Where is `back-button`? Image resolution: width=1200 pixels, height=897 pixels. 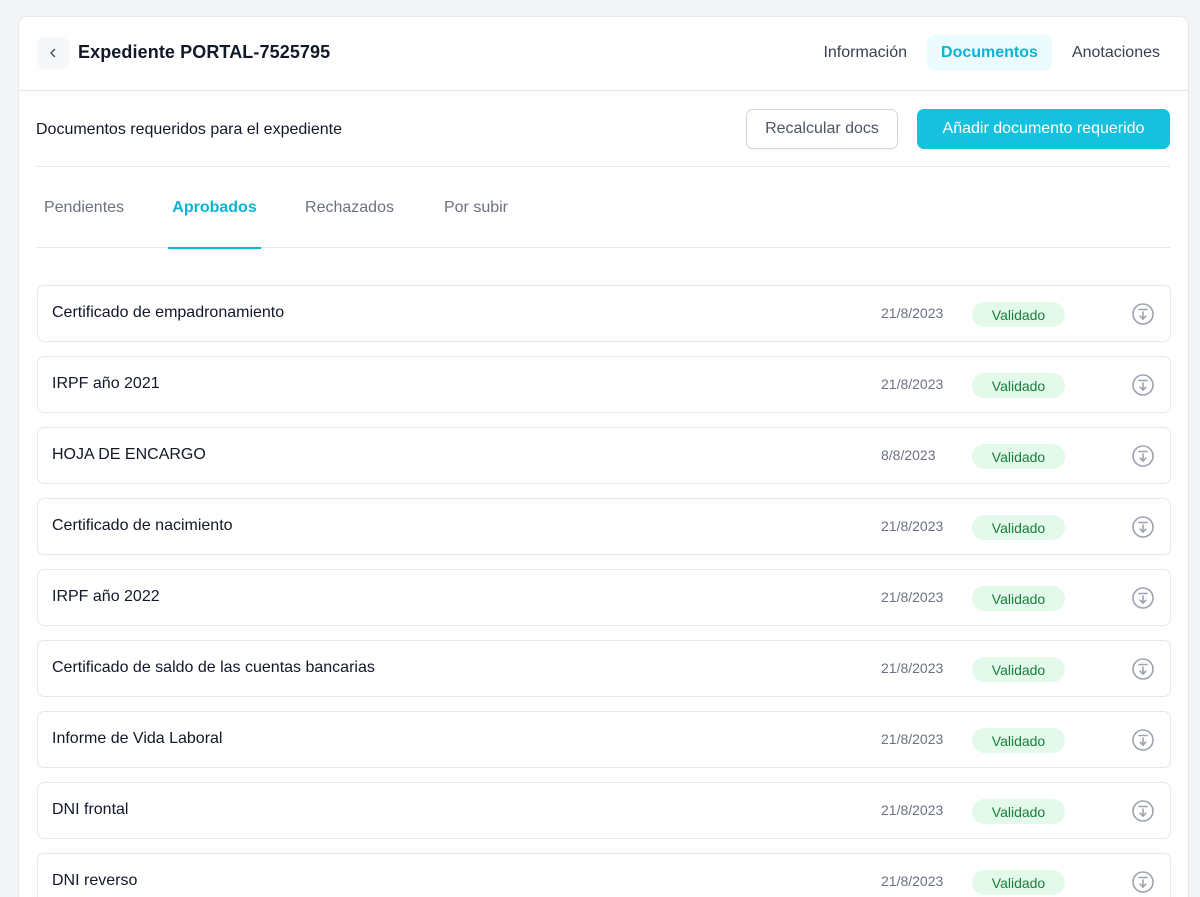 back-button is located at coordinates (53, 53).